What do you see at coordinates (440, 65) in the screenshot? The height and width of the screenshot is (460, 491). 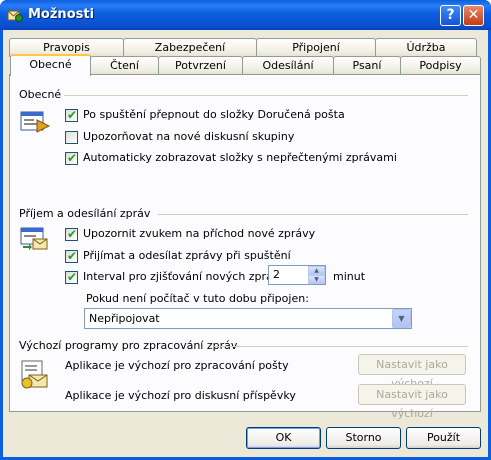 I see `tab-podpisy: Podpisy` at bounding box center [440, 65].